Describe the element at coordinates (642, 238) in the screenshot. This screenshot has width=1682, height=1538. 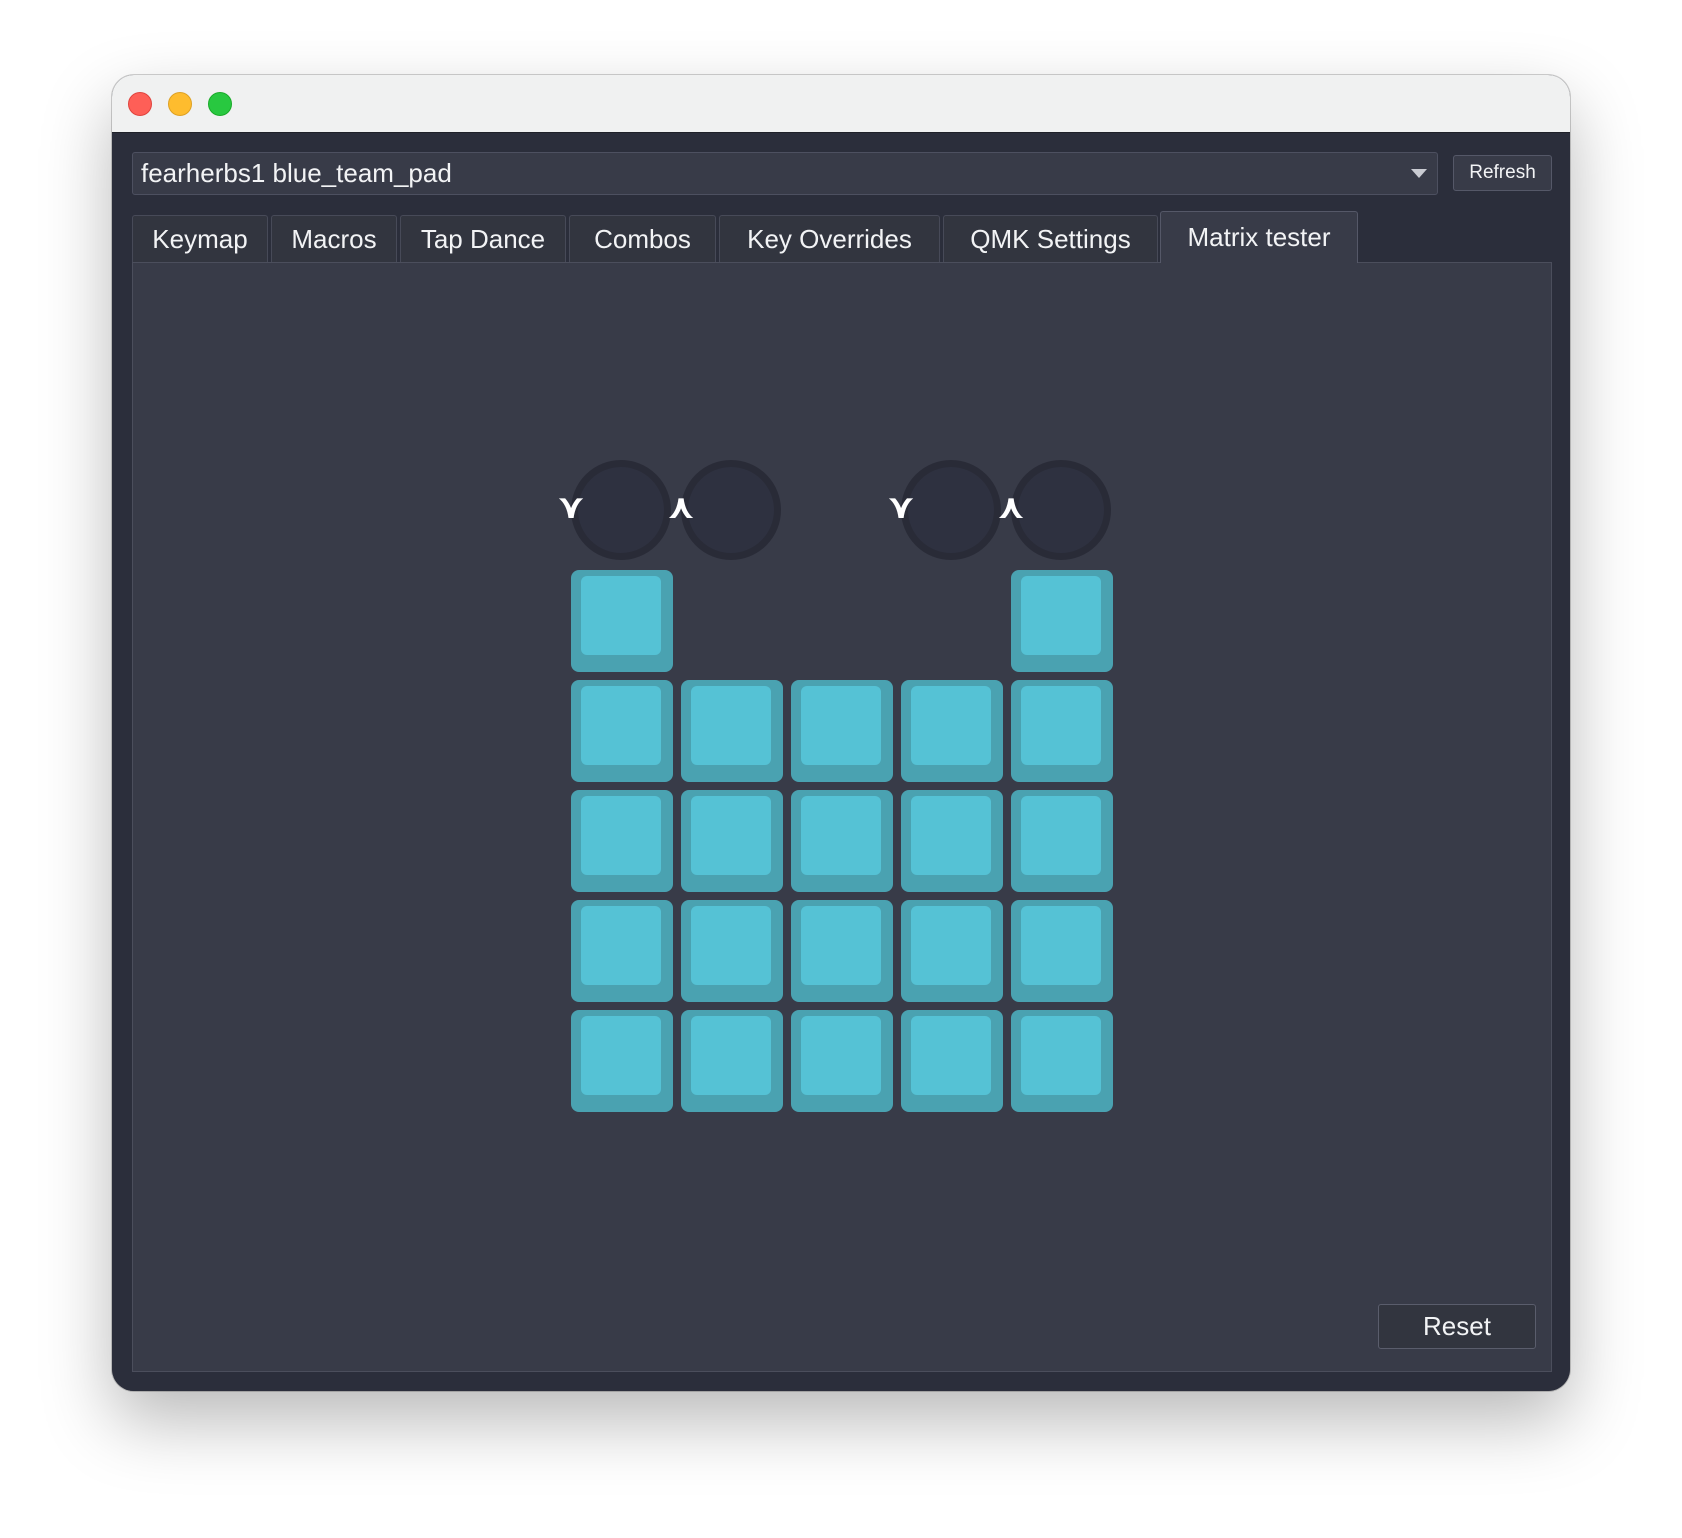
I see `tab-combos: Combos` at that location.